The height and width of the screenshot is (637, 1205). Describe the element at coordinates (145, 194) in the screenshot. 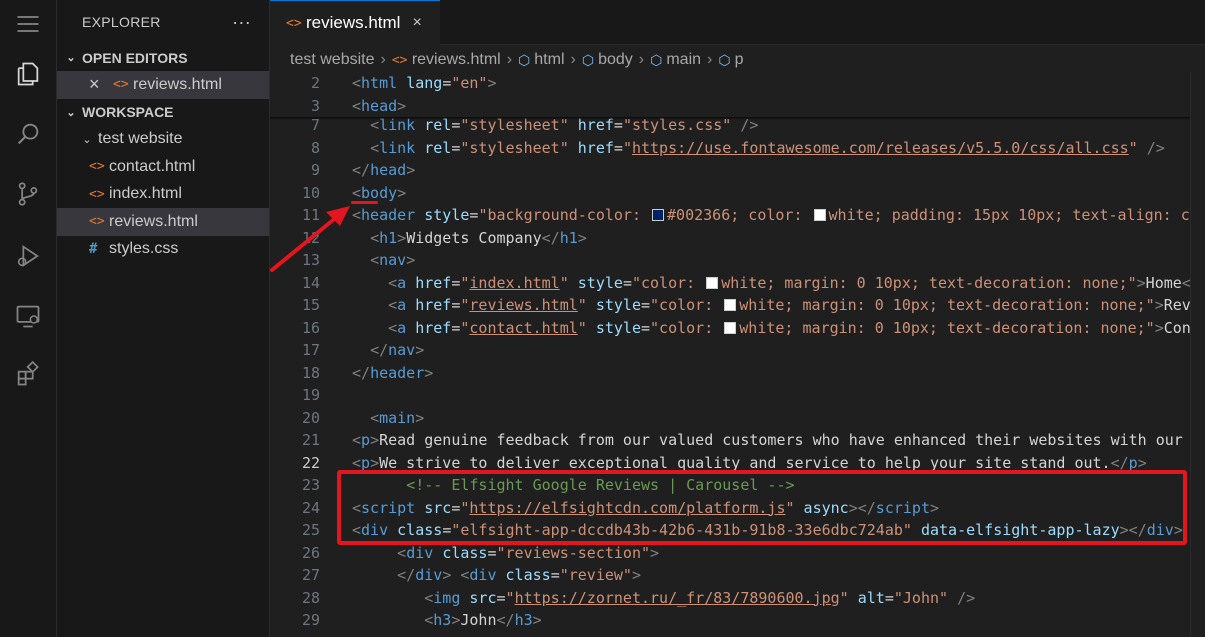

I see `file-label: index.html` at that location.